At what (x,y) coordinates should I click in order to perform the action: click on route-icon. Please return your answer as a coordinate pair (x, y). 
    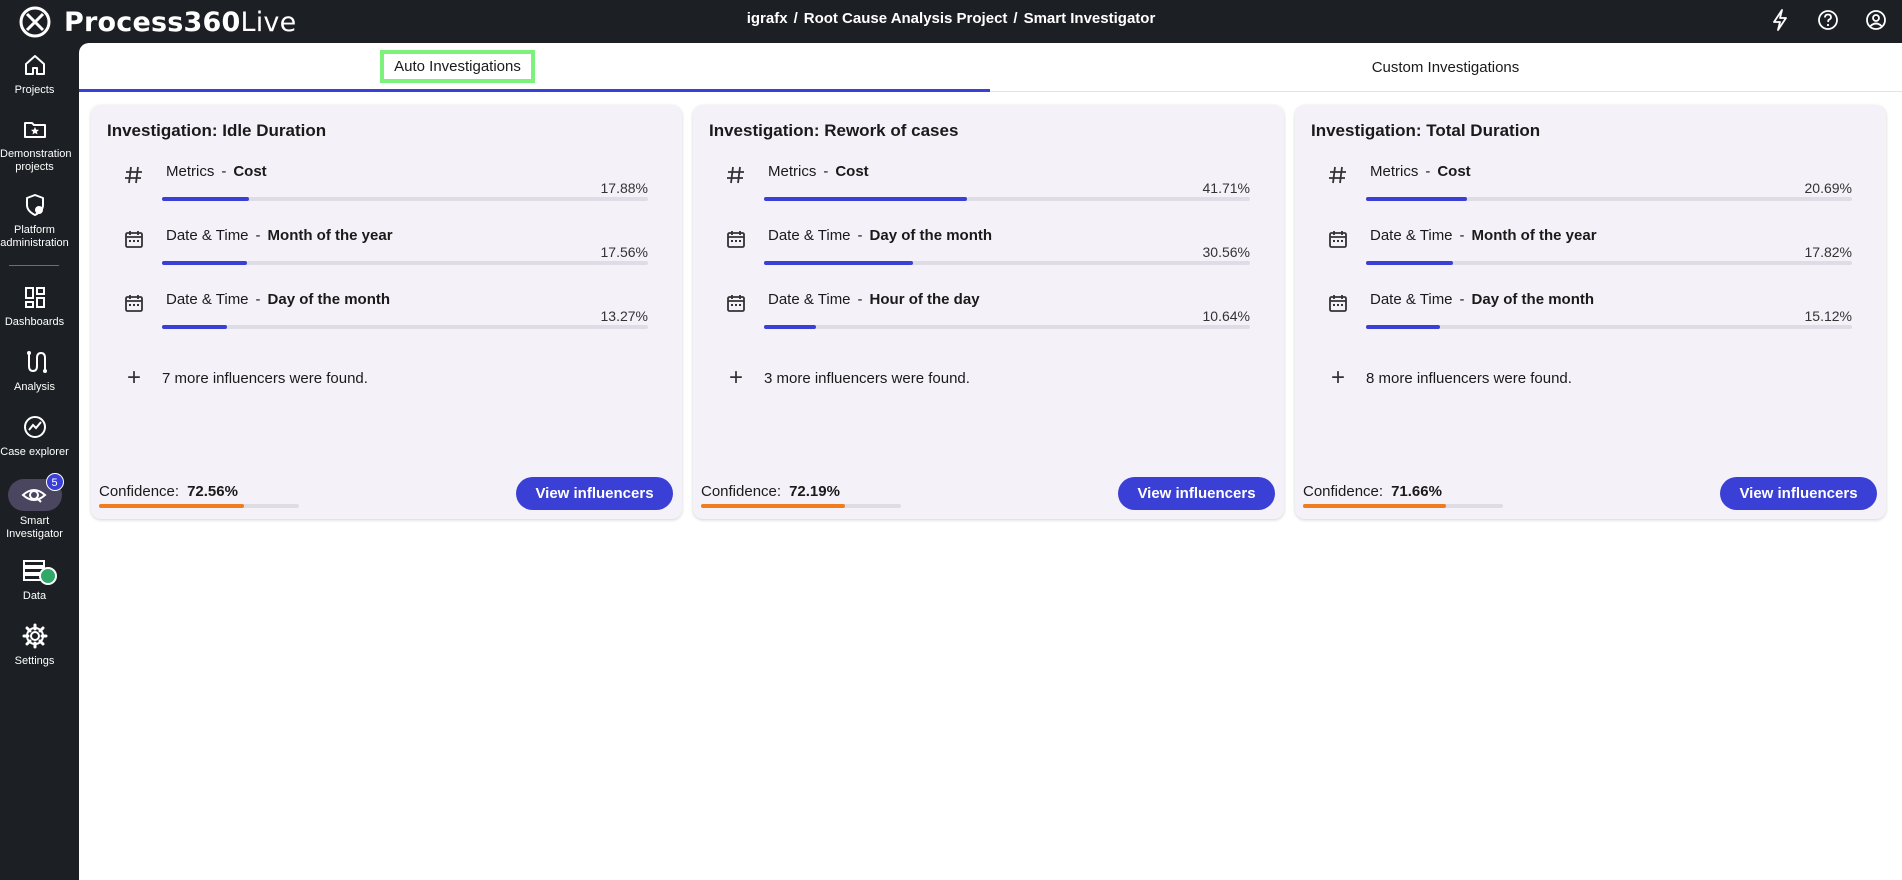
    Looking at the image, I should click on (36, 362).